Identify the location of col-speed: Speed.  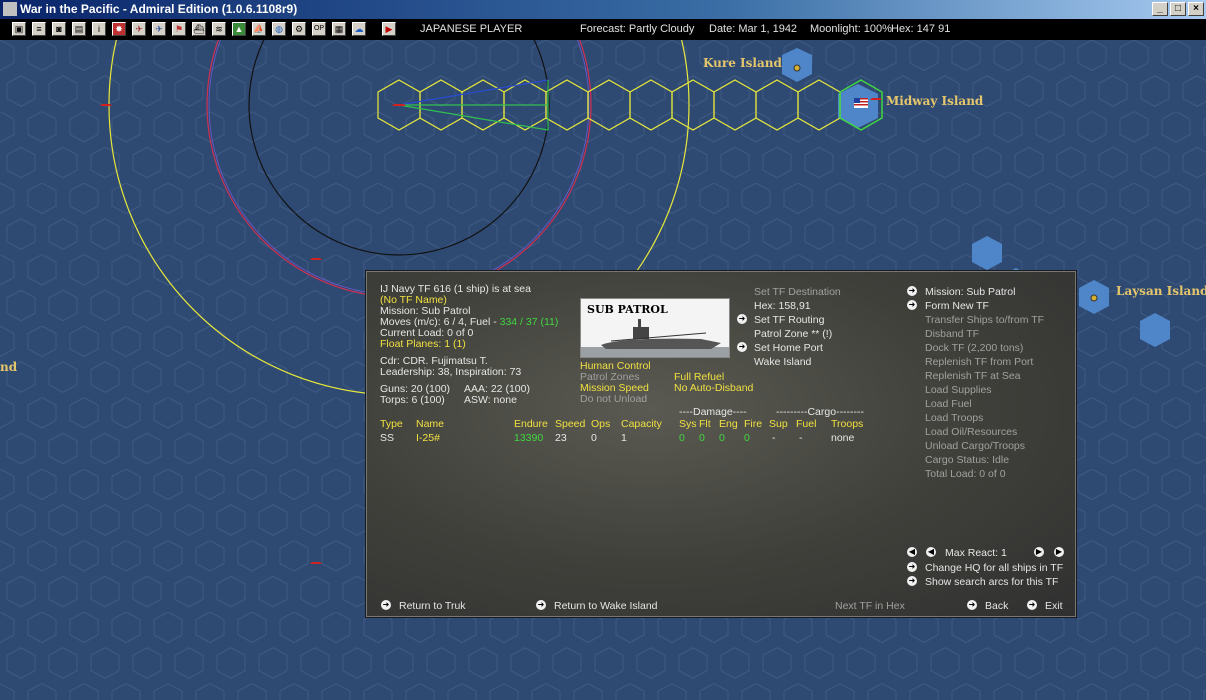
(570, 424).